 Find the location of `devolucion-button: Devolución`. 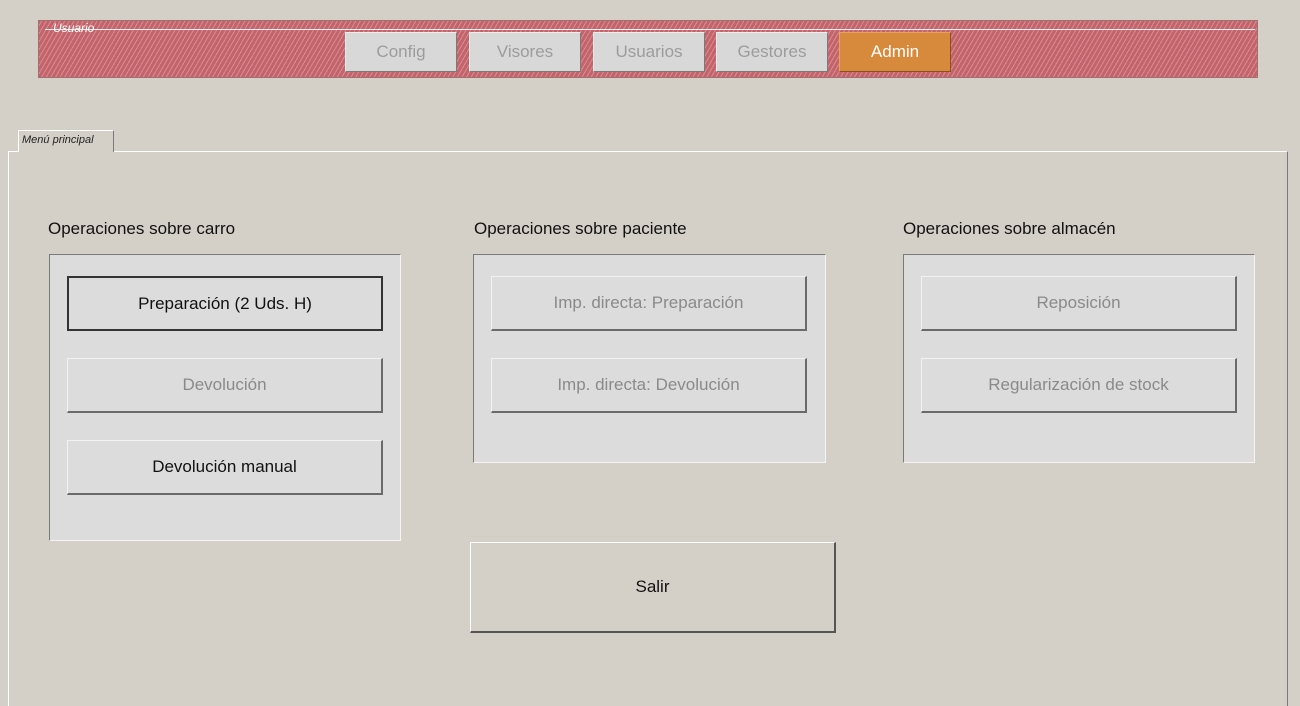

devolucion-button: Devolución is located at coordinates (225, 385).